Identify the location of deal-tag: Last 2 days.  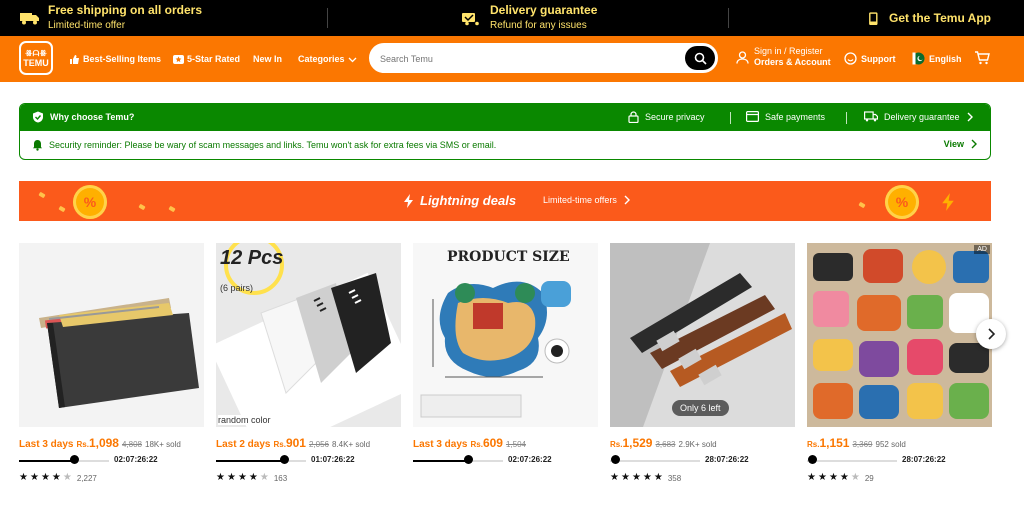
(243, 444).